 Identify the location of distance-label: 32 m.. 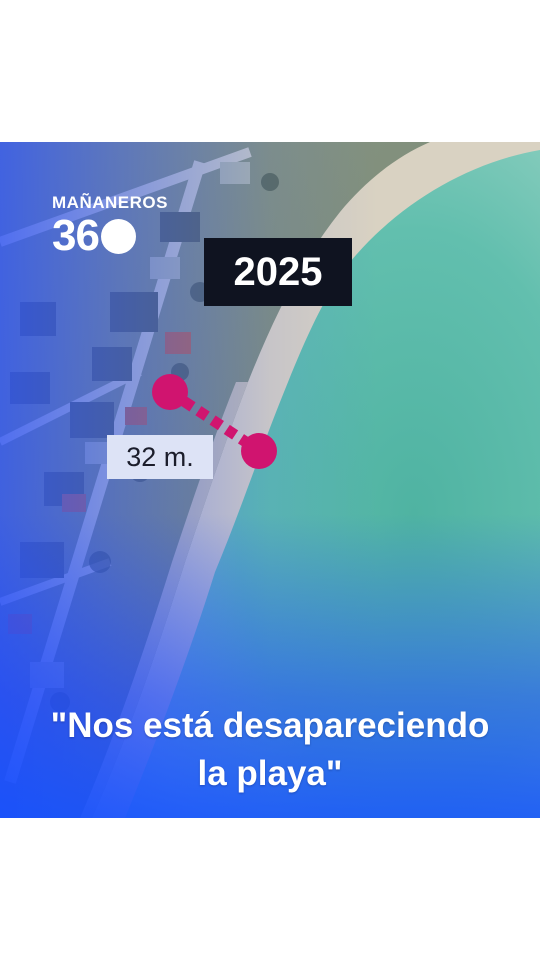
(160, 457).